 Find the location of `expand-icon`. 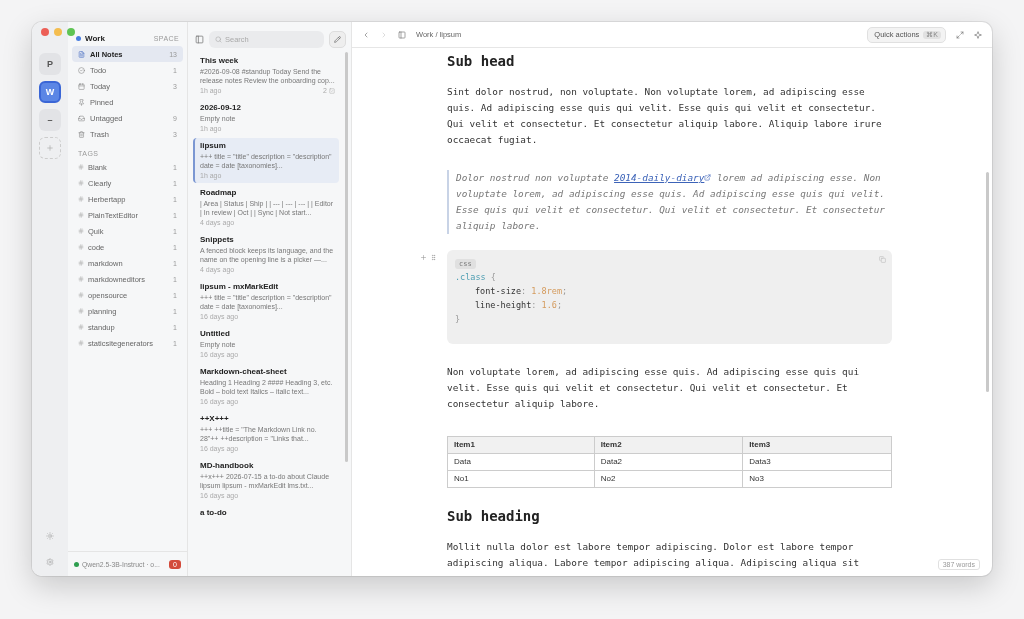

expand-icon is located at coordinates (960, 34).